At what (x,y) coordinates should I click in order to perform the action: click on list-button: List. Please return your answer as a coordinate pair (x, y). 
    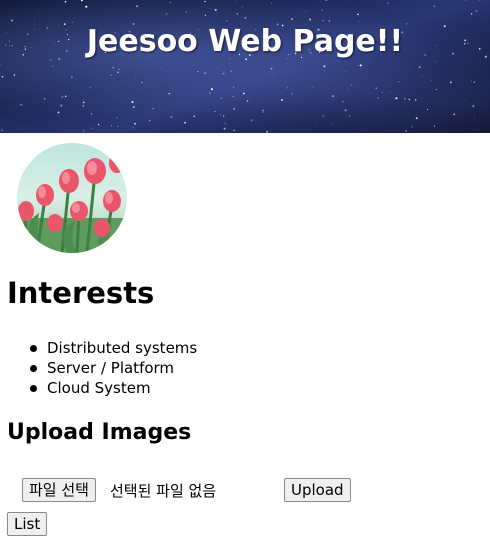
    Looking at the image, I should click on (27, 524).